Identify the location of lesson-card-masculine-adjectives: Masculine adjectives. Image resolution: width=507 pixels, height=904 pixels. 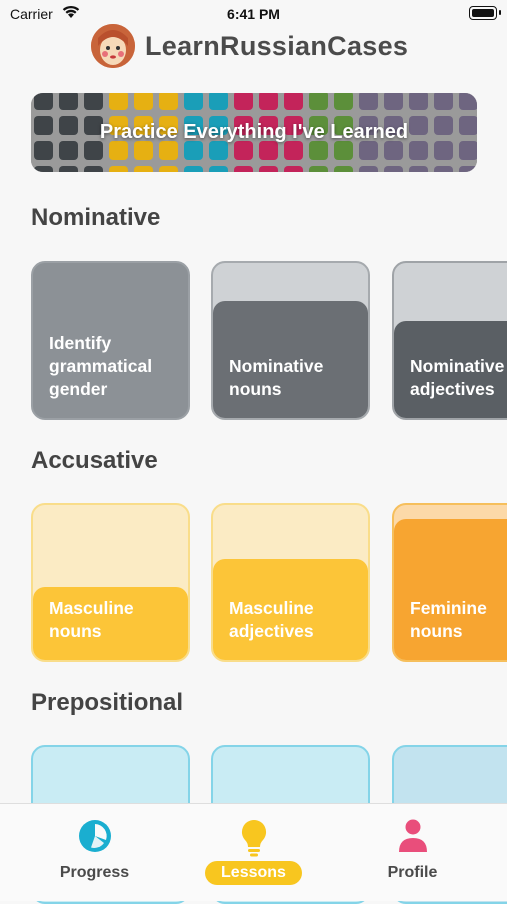
(290, 582).